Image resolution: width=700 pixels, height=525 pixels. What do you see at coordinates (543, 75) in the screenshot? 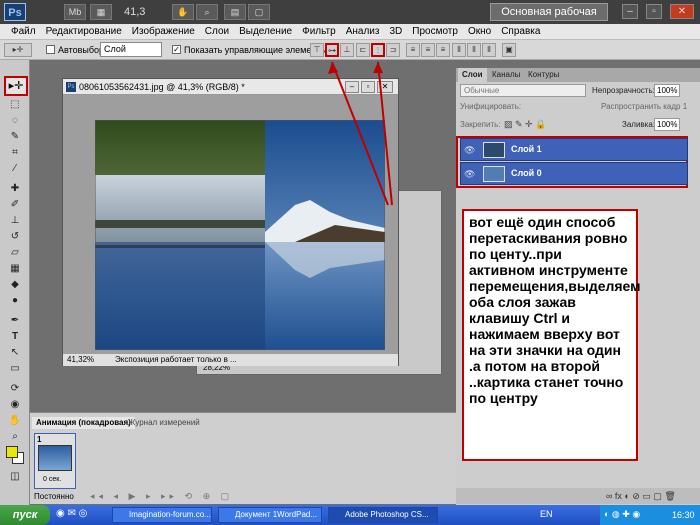
I see `tab-paths: Контуры` at bounding box center [543, 75].